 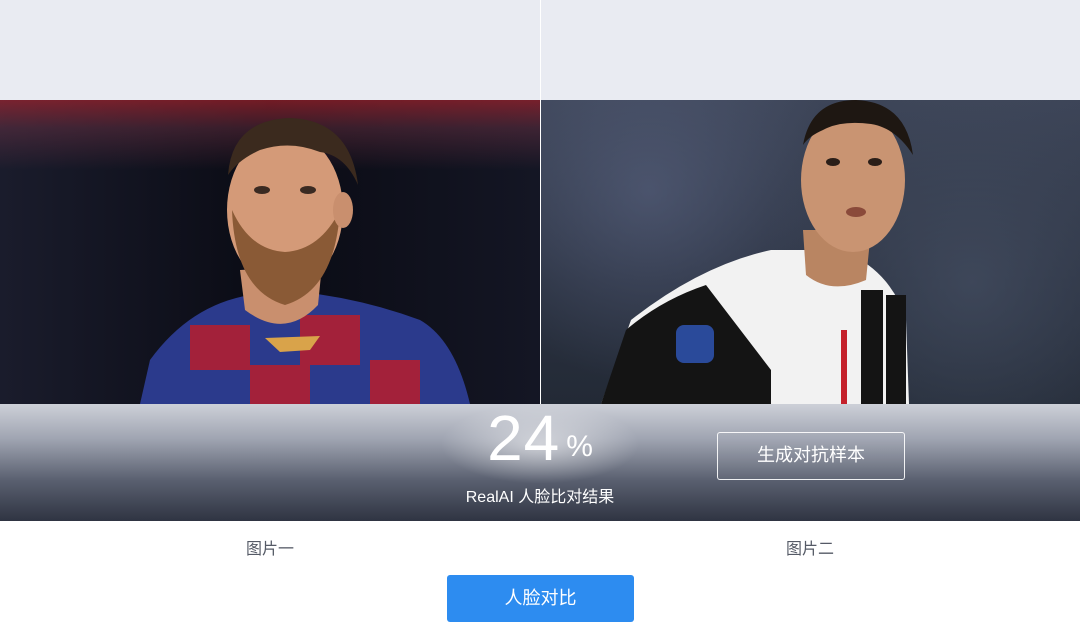 I want to click on image-pane-top-left, so click(x=270, y=50).